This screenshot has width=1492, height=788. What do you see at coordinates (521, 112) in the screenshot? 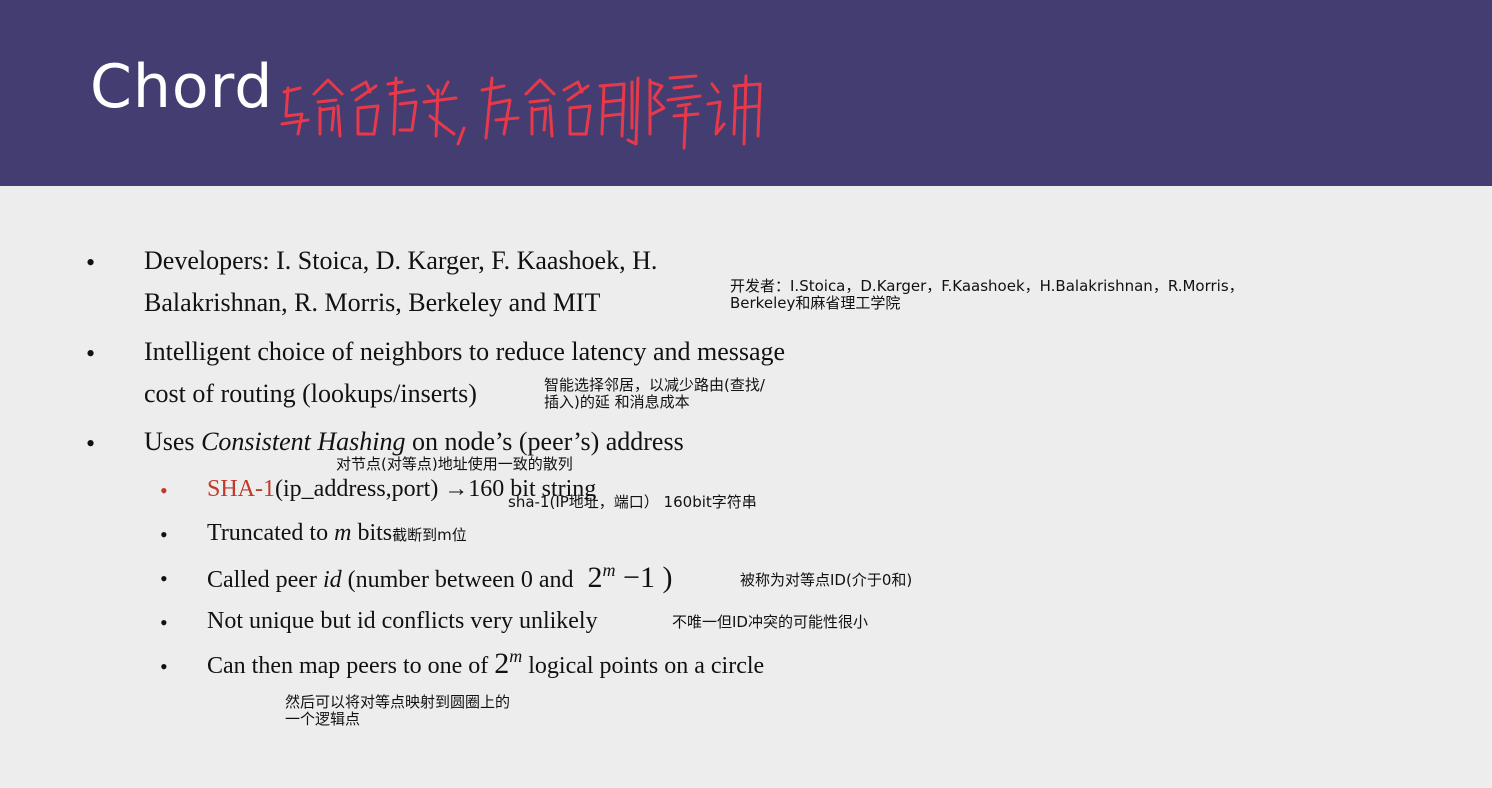
I see `handwritten-annotation` at bounding box center [521, 112].